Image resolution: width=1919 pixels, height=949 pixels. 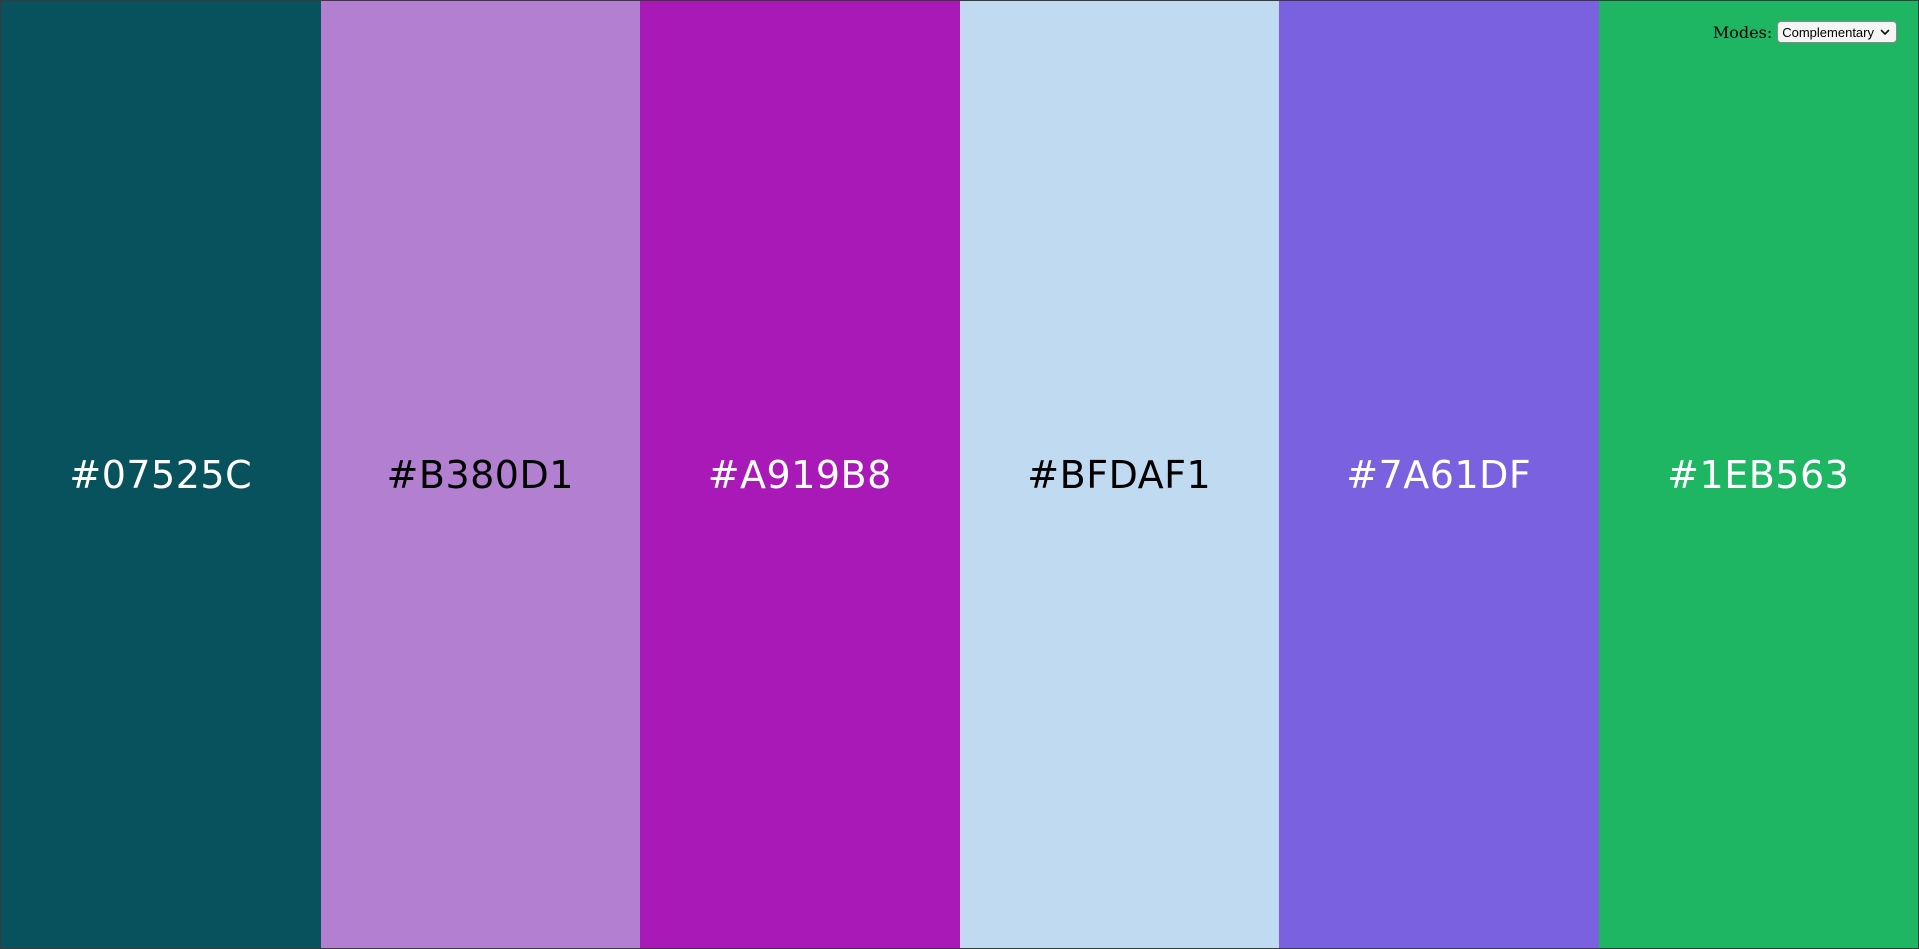 I want to click on swatch-hex-label: #1EB563, so click(x=1758, y=474).